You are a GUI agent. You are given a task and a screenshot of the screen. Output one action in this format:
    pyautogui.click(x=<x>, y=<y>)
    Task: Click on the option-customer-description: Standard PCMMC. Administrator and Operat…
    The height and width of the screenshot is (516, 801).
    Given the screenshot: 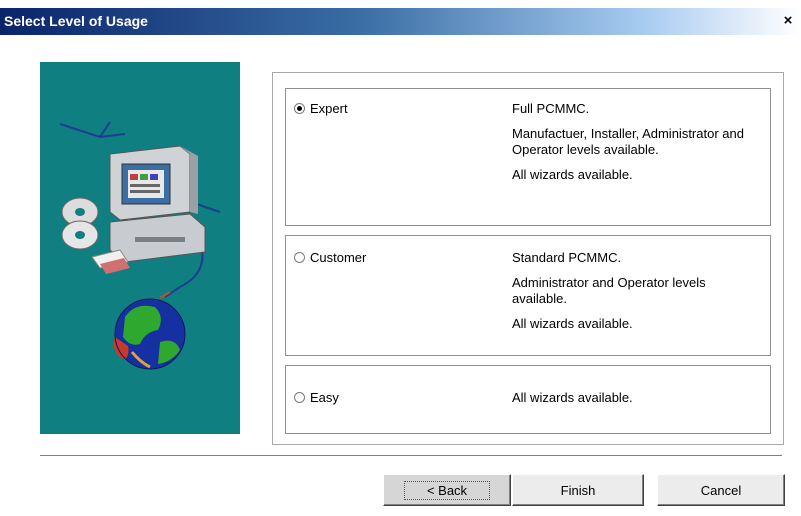 What is the action you would take?
    pyautogui.click(x=637, y=295)
    